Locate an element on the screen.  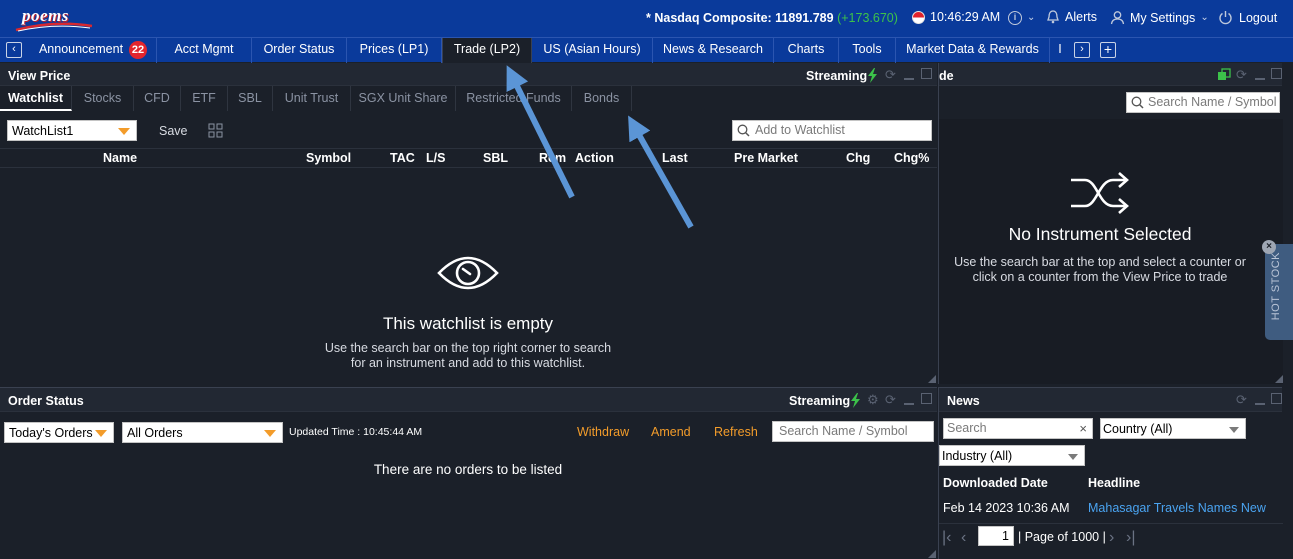
col-downloaded-date: Downloaded Date is located at coordinates (995, 483).